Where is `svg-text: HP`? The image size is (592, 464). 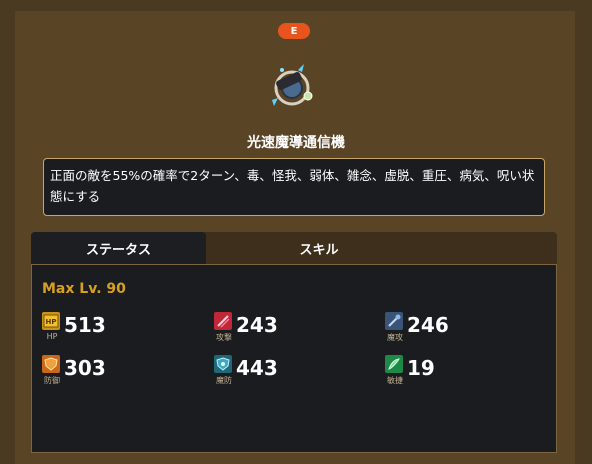 svg-text: HP is located at coordinates (51, 322).